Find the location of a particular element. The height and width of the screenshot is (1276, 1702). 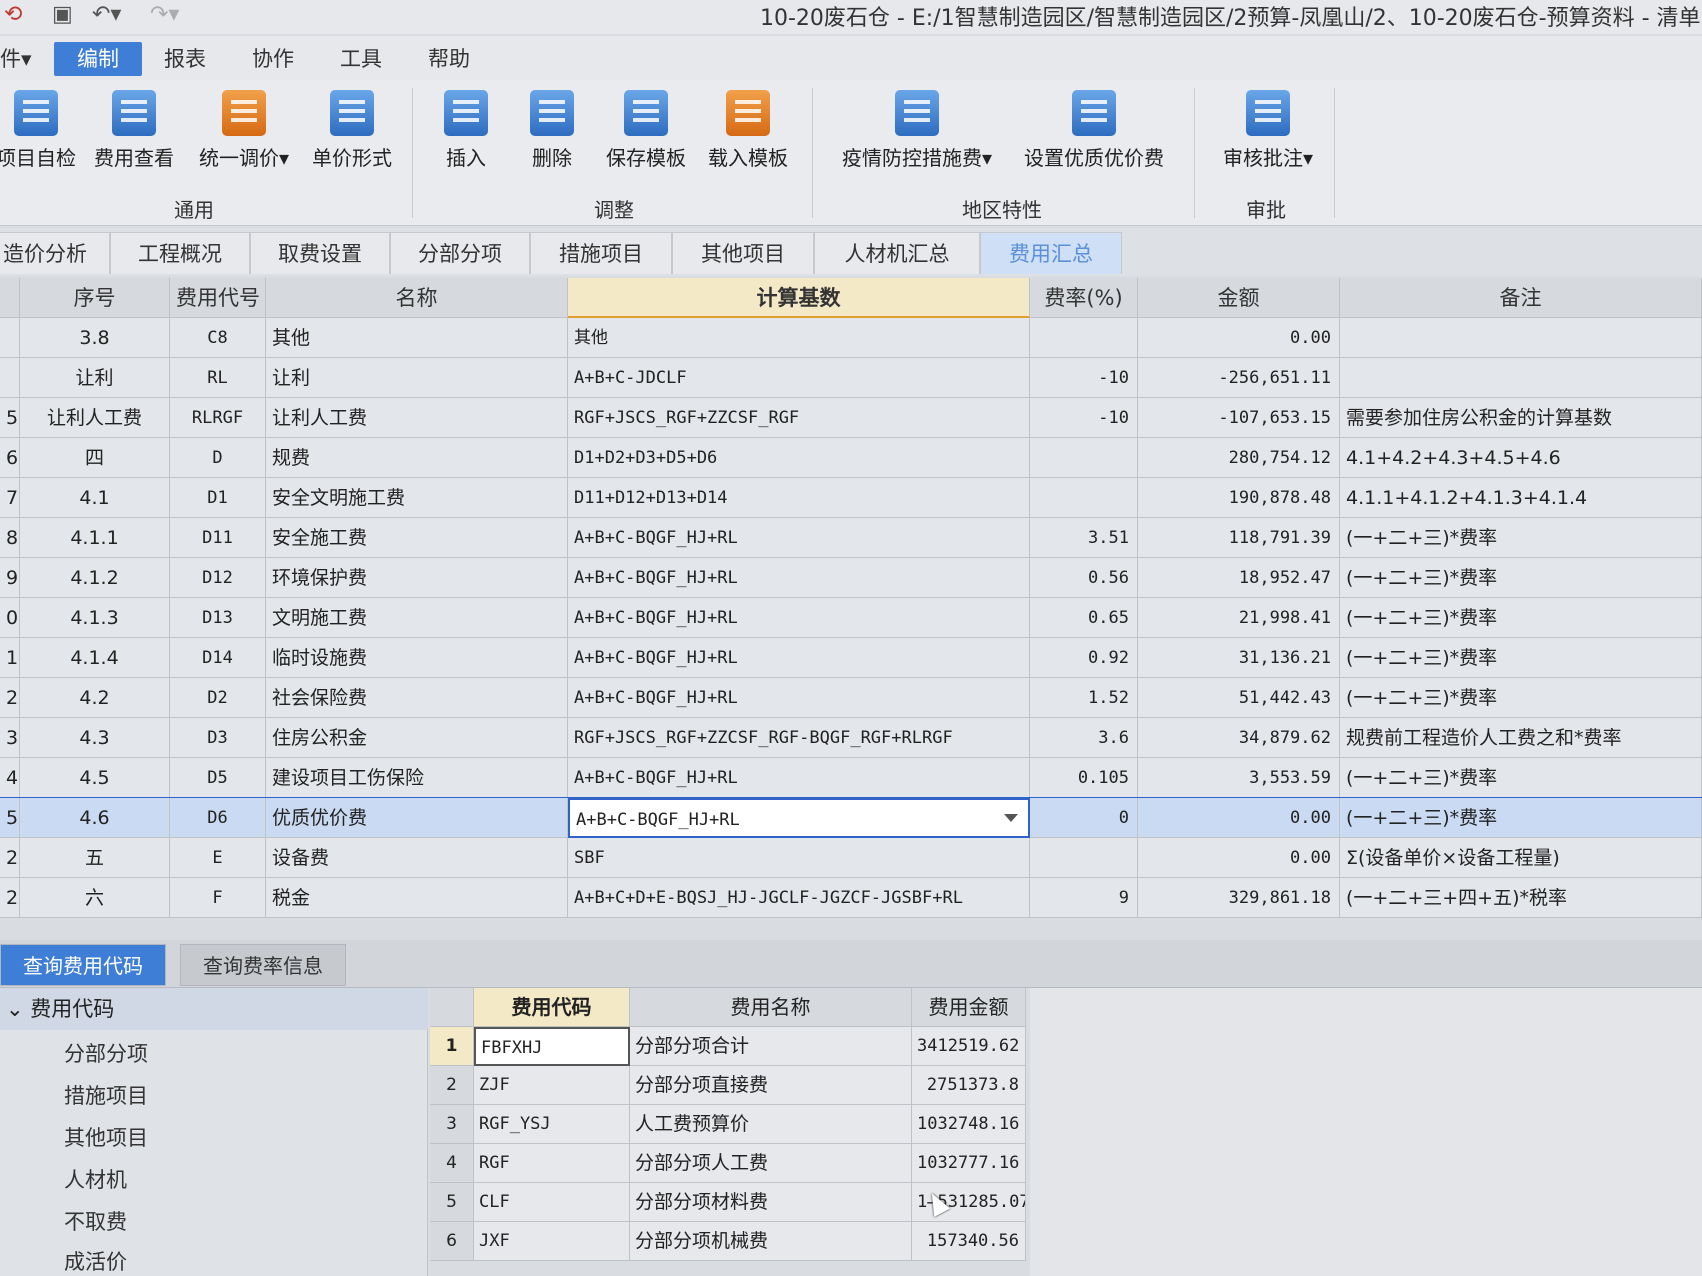

cell-amount: 51,442.43 is located at coordinates (1239, 698).